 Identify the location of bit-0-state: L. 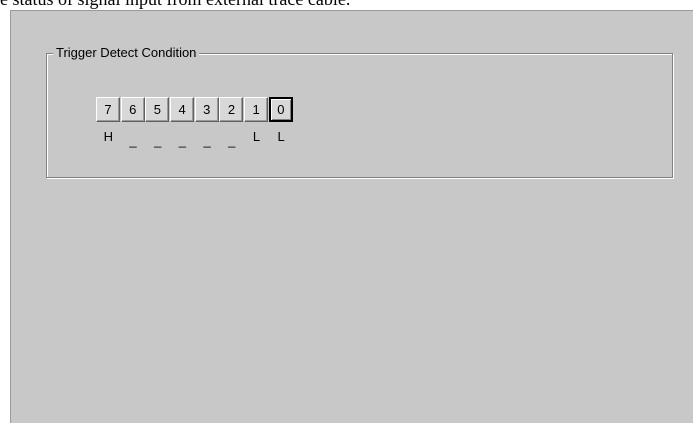
(281, 136).